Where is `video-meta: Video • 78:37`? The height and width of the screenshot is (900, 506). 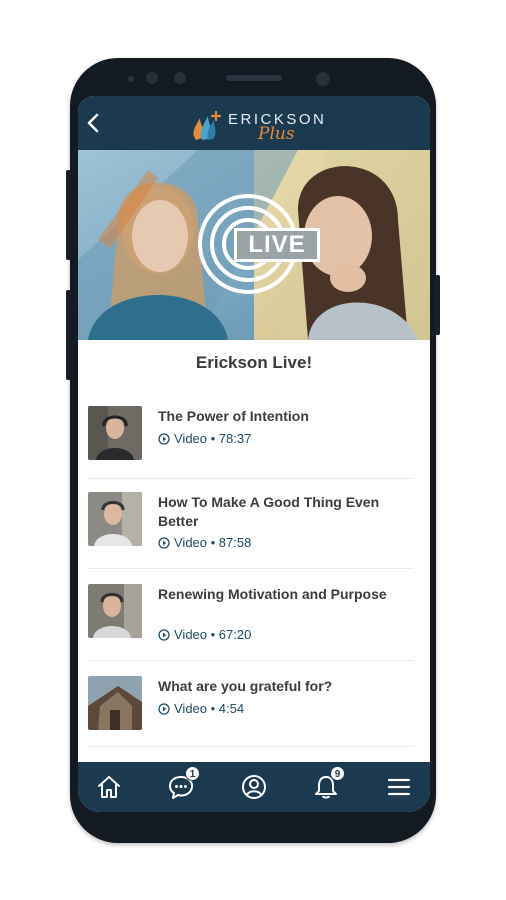 video-meta: Video • 78:37 is located at coordinates (204, 438).